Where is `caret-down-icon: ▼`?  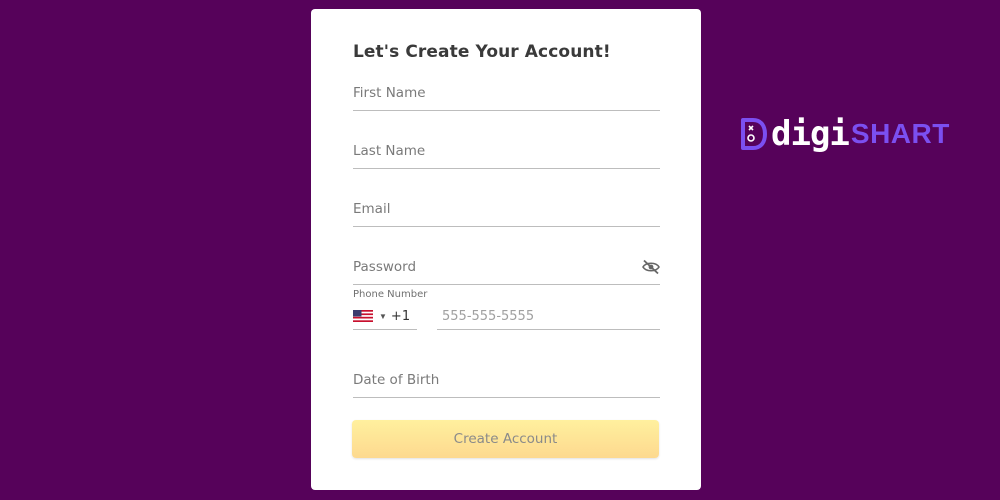 caret-down-icon: ▼ is located at coordinates (383, 316).